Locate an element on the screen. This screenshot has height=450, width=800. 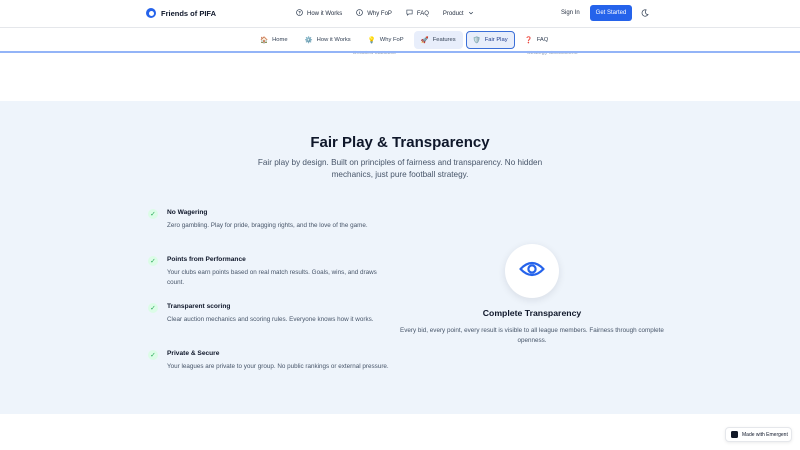
brand-name: Friends of PIFA is located at coordinates (189, 13).